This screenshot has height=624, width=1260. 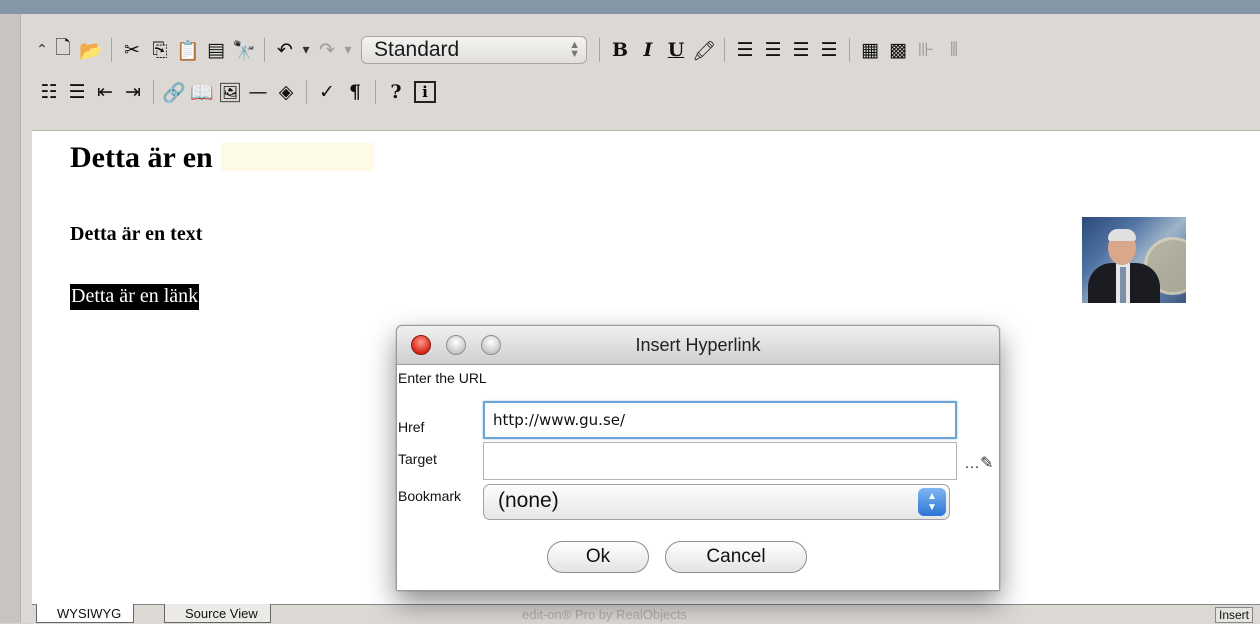 I want to click on href-label: Href, so click(x=411, y=427).